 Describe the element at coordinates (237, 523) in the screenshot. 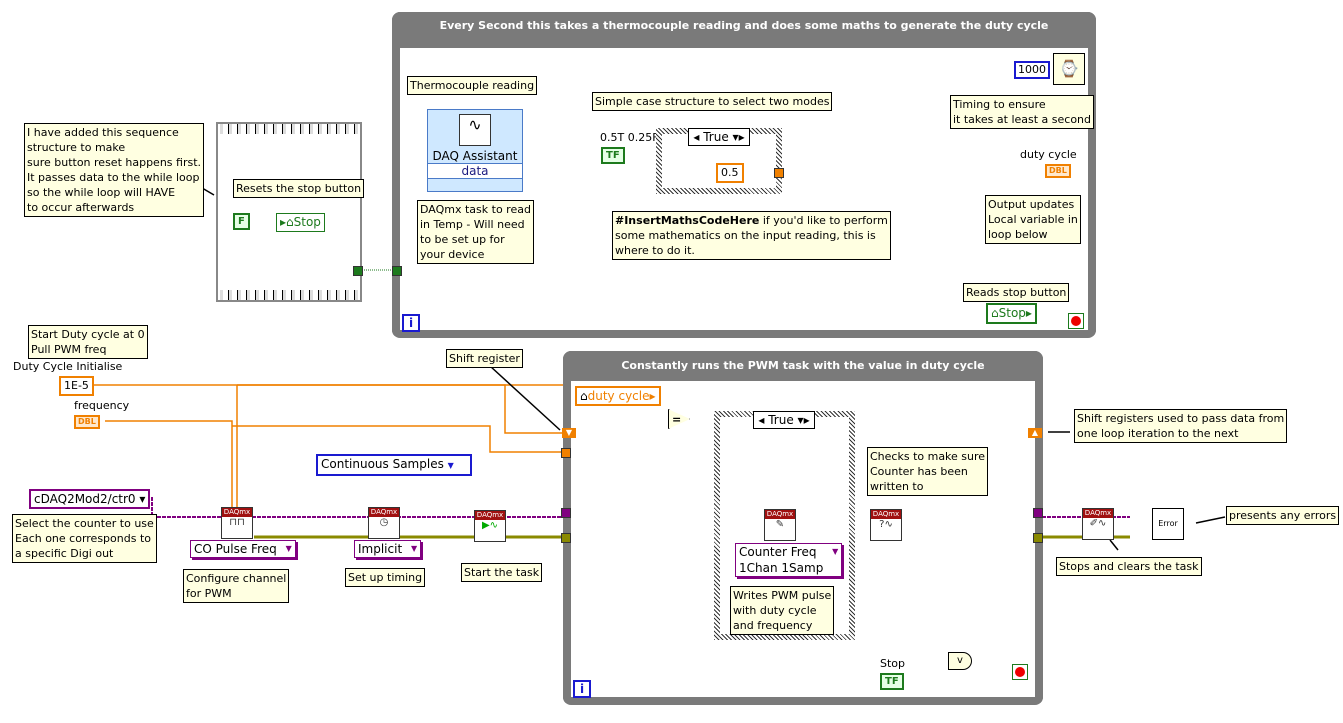

I see `daqmx-create-channel: DAQmx ⊓⊓` at that location.